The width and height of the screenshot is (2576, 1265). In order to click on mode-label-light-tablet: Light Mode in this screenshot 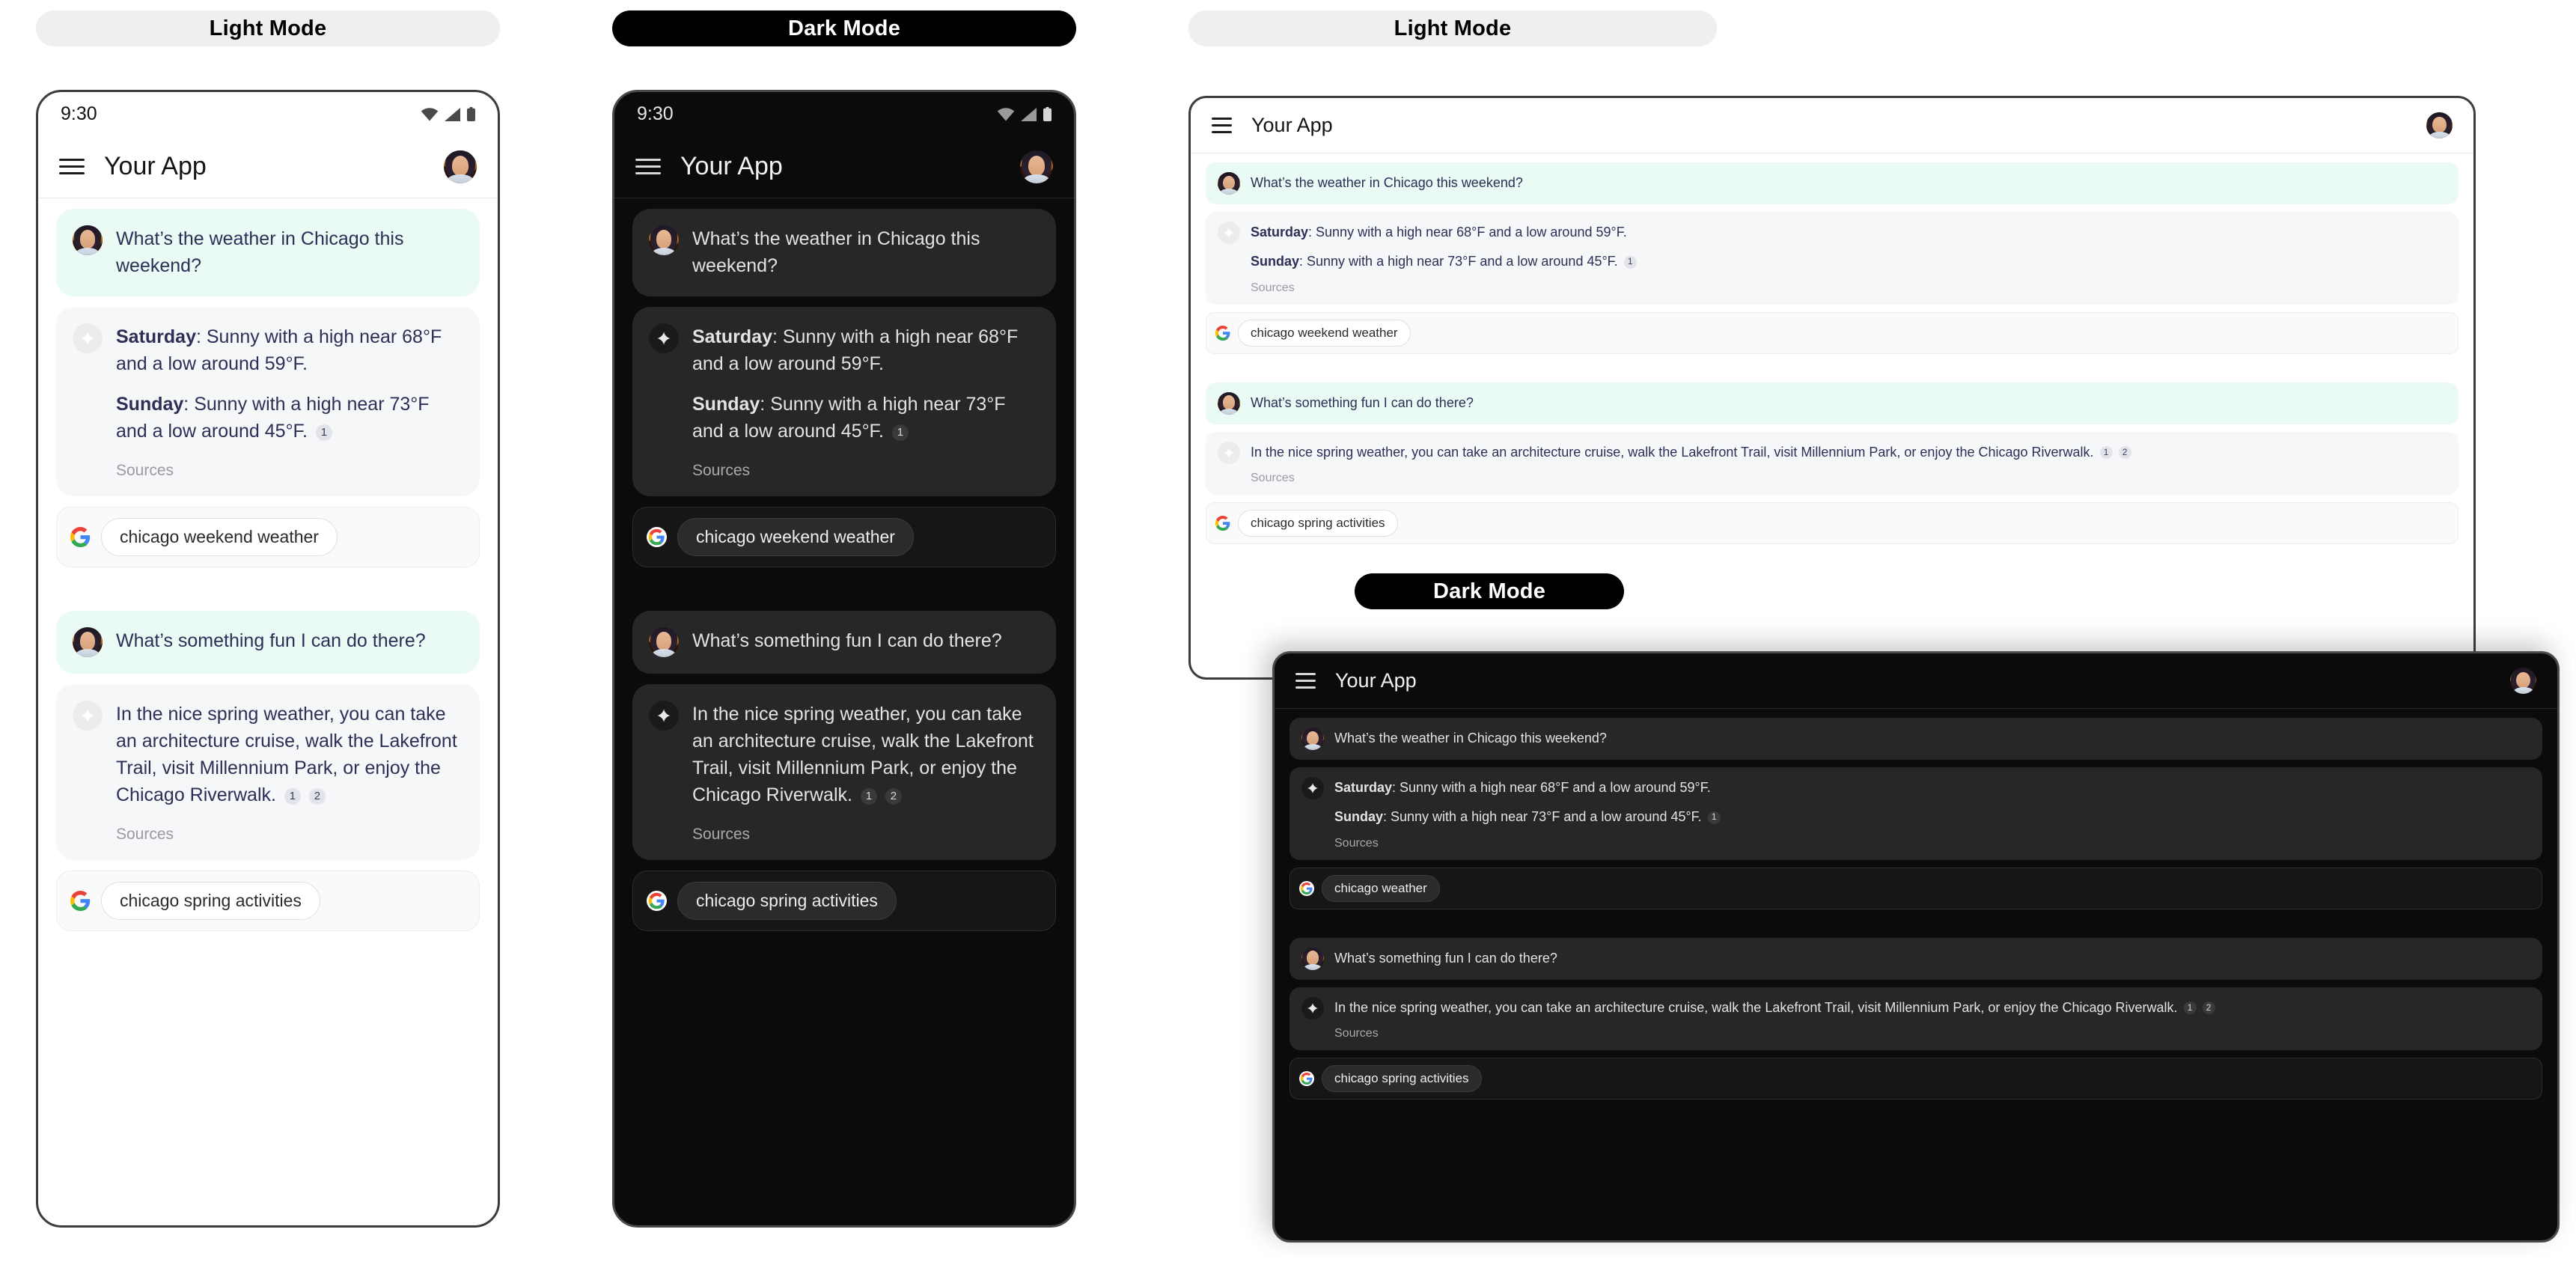, I will do `click(1452, 28)`.